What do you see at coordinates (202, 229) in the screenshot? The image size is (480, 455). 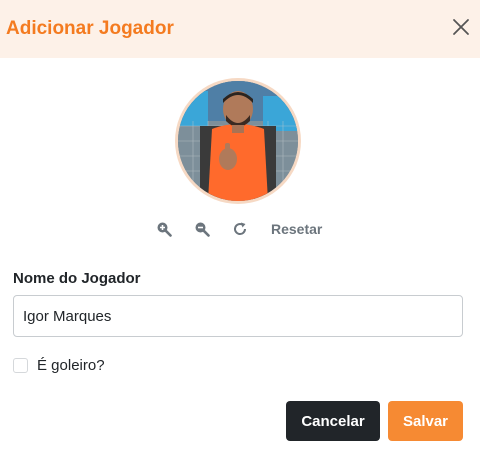 I see `zoom-out-icon` at bounding box center [202, 229].